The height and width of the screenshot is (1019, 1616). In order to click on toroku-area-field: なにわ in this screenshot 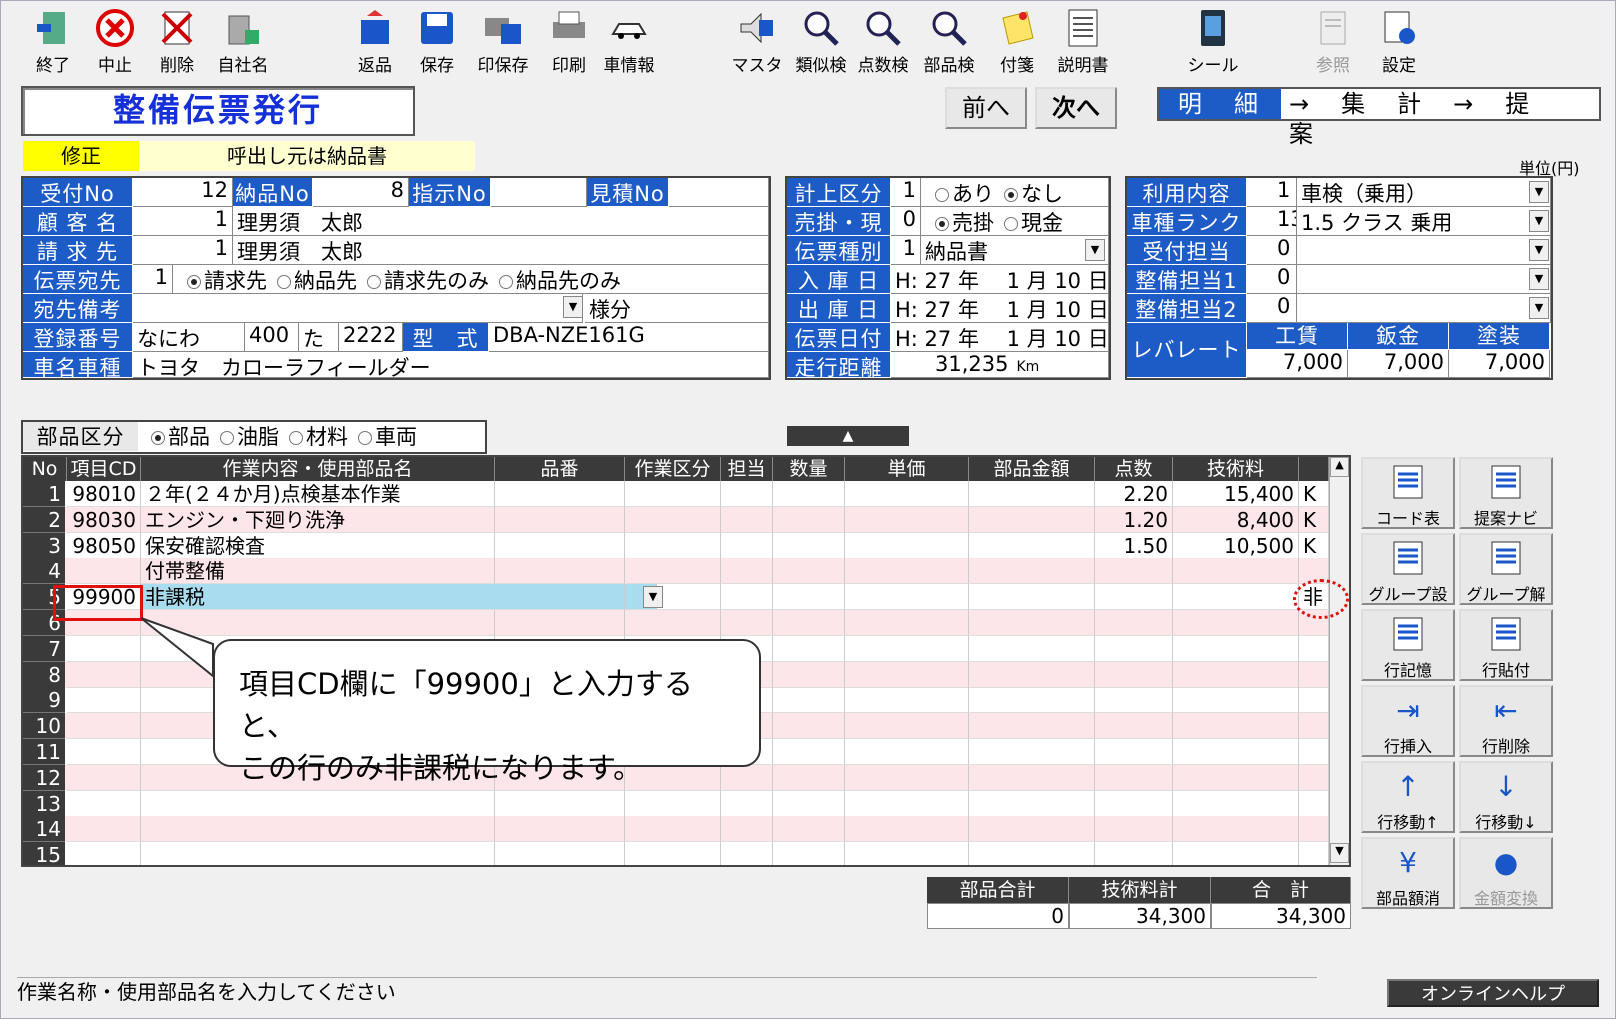, I will do `click(189, 337)`.